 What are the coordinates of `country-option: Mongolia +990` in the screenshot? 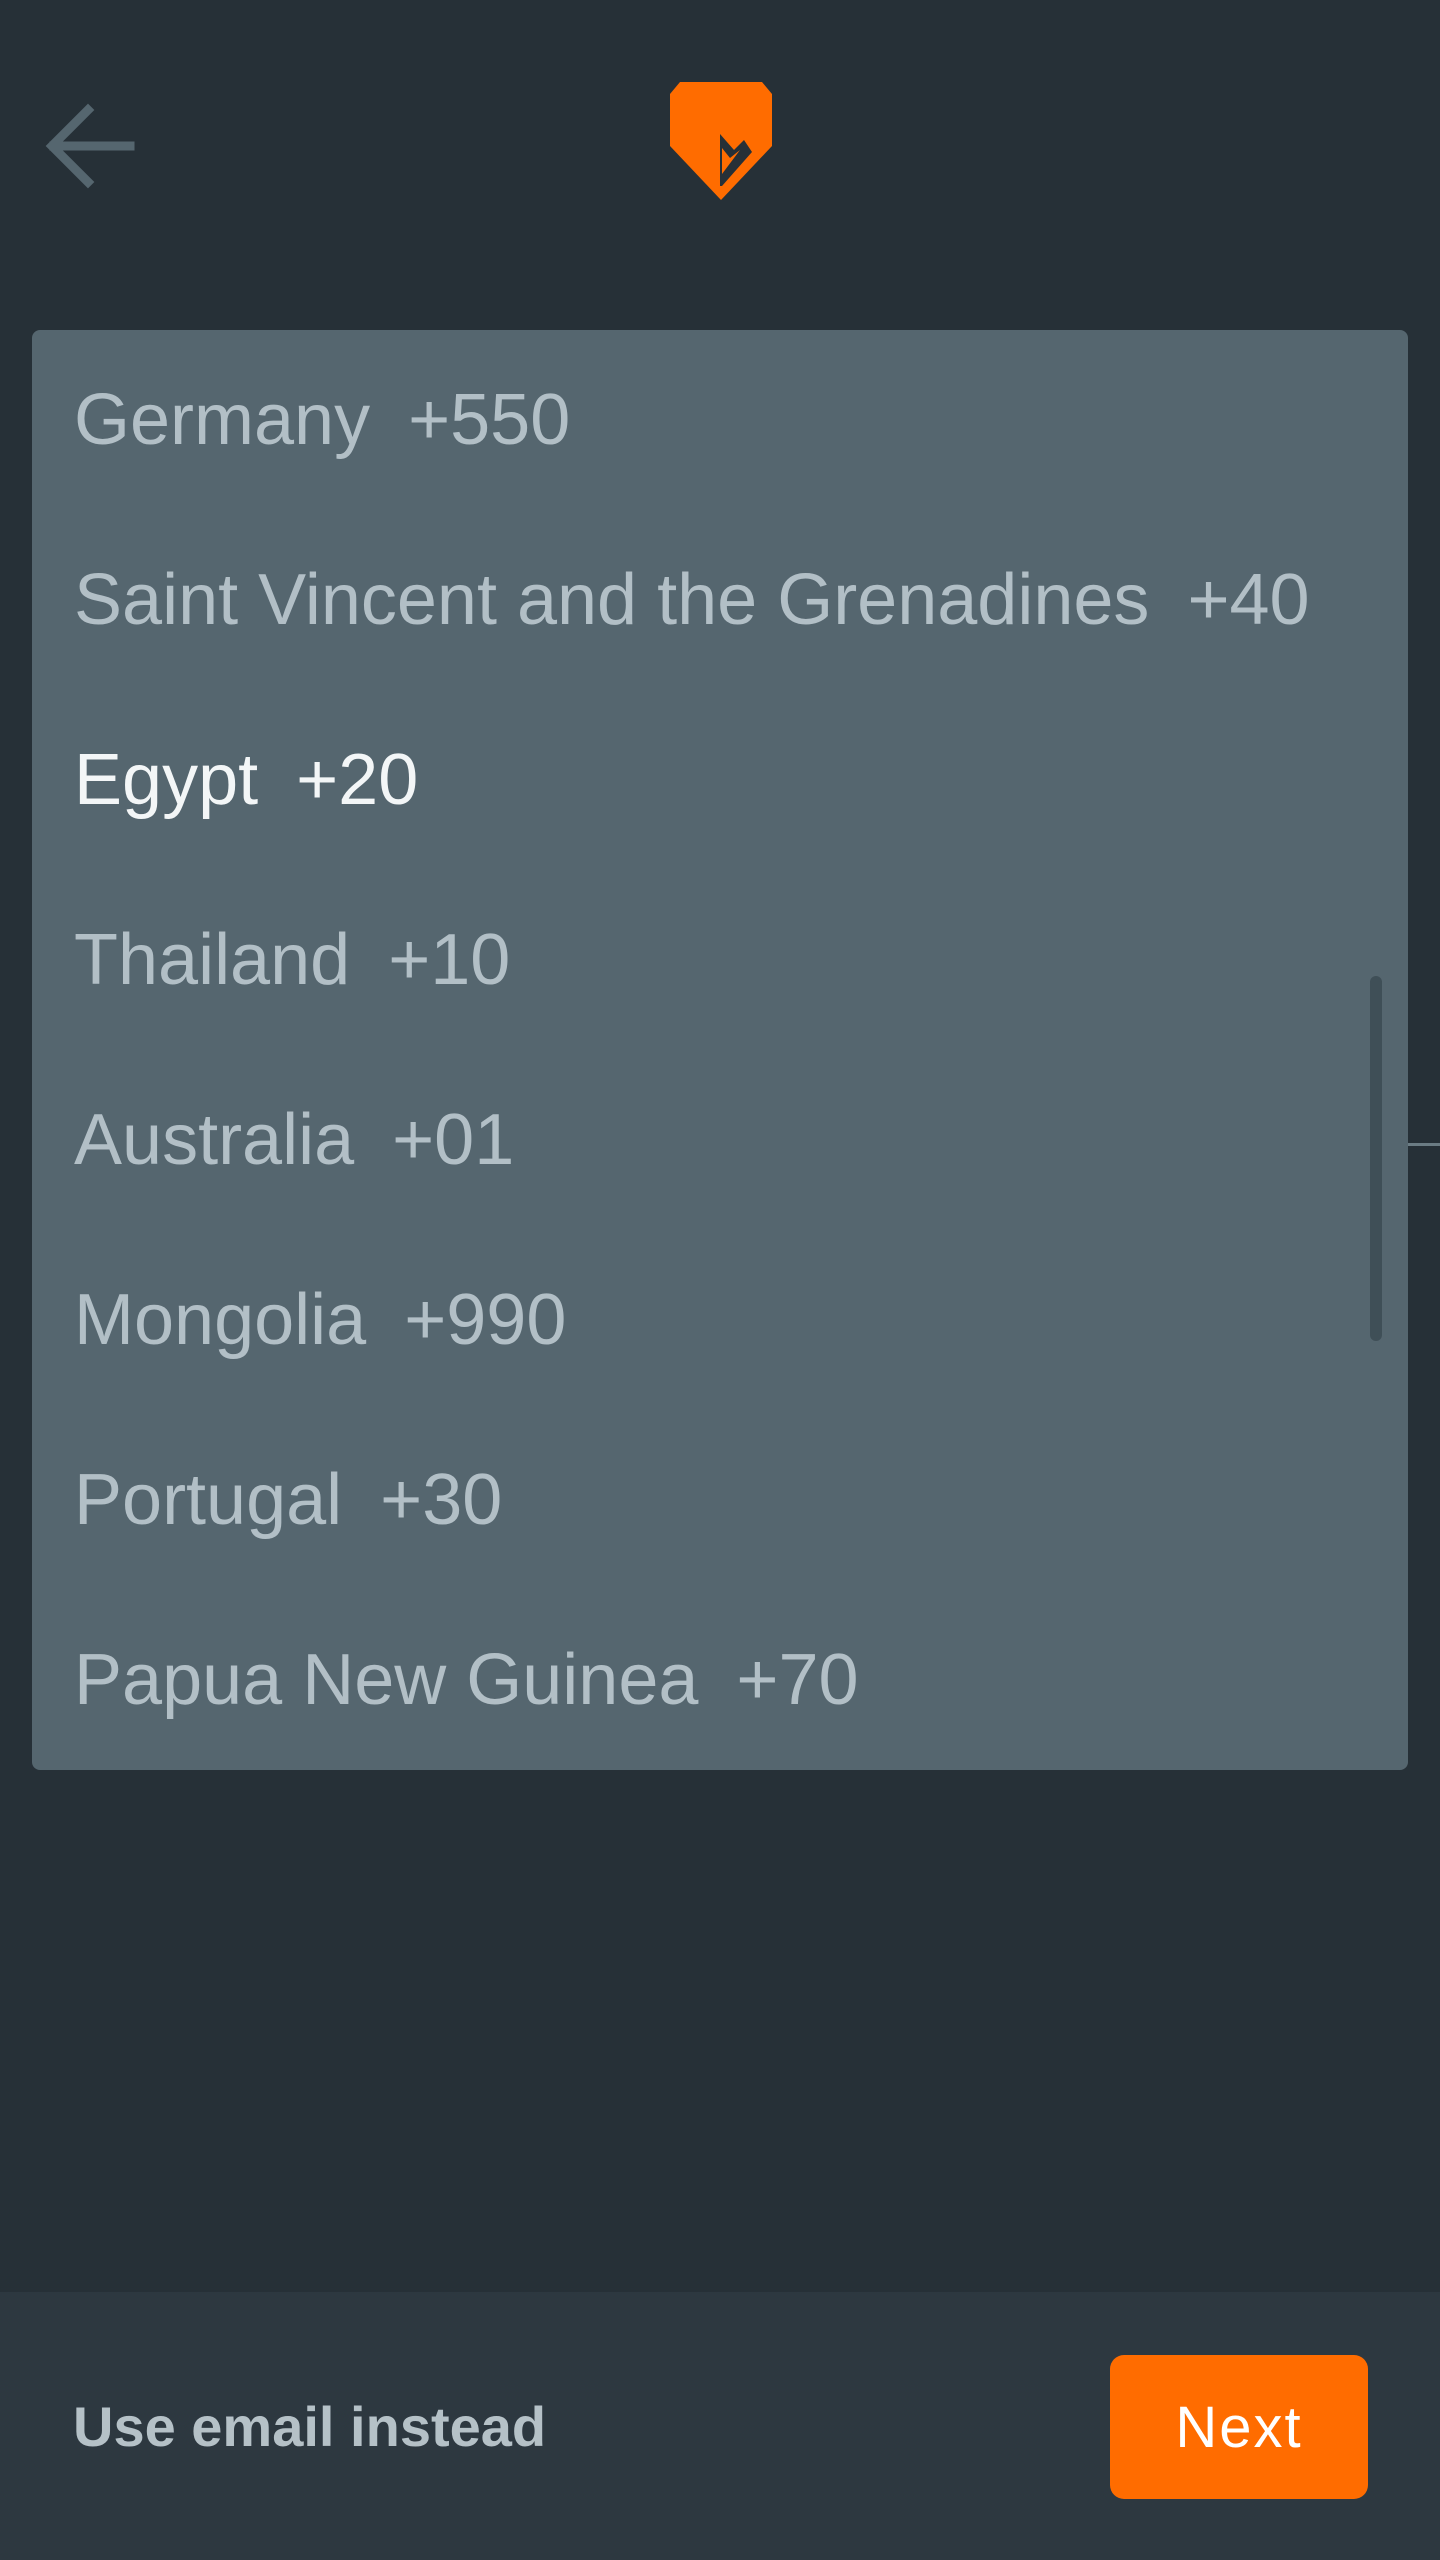 It's located at (720, 1320).